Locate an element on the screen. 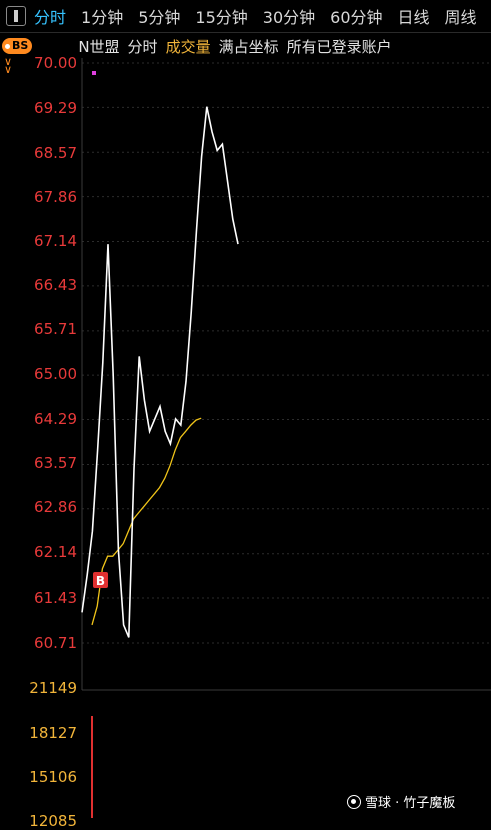 This screenshot has width=491, height=830. snowball-logo-icon is located at coordinates (354, 801).